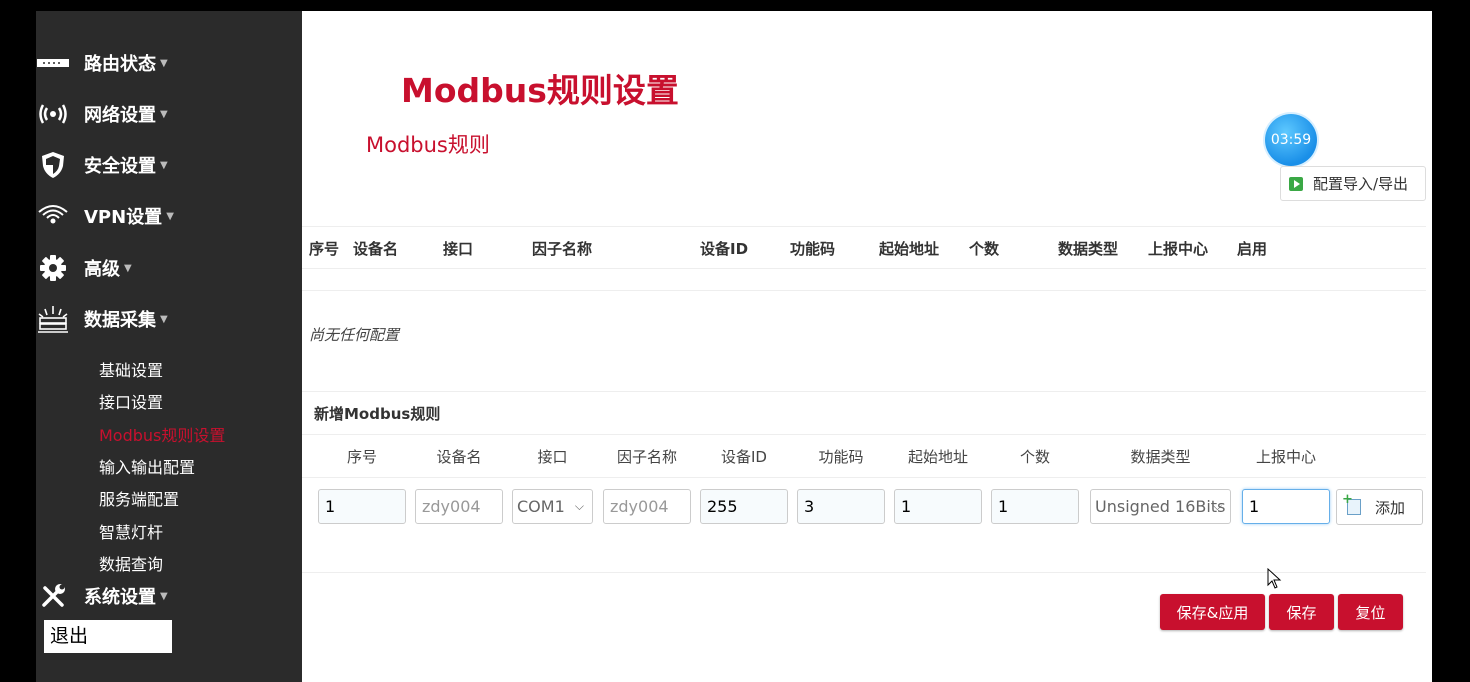 This screenshot has width=1470, height=682. What do you see at coordinates (53, 165) in the screenshot?
I see `shield-icon` at bounding box center [53, 165].